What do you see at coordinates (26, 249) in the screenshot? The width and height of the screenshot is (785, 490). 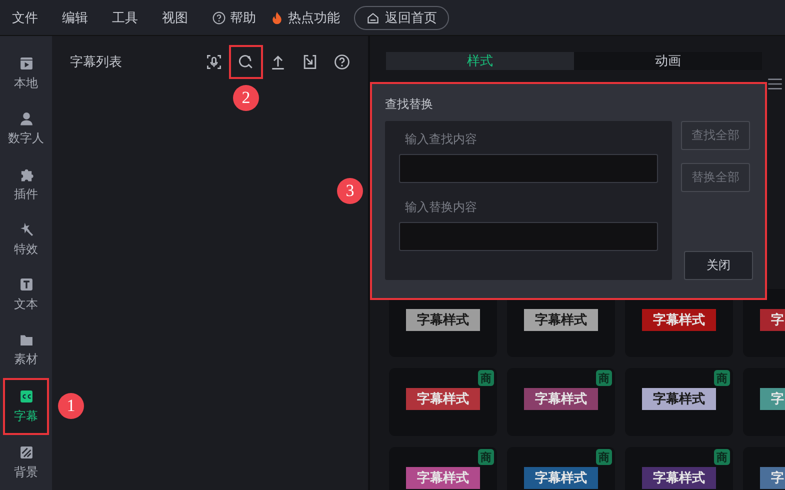 I see `sidebar-label: 特效` at bounding box center [26, 249].